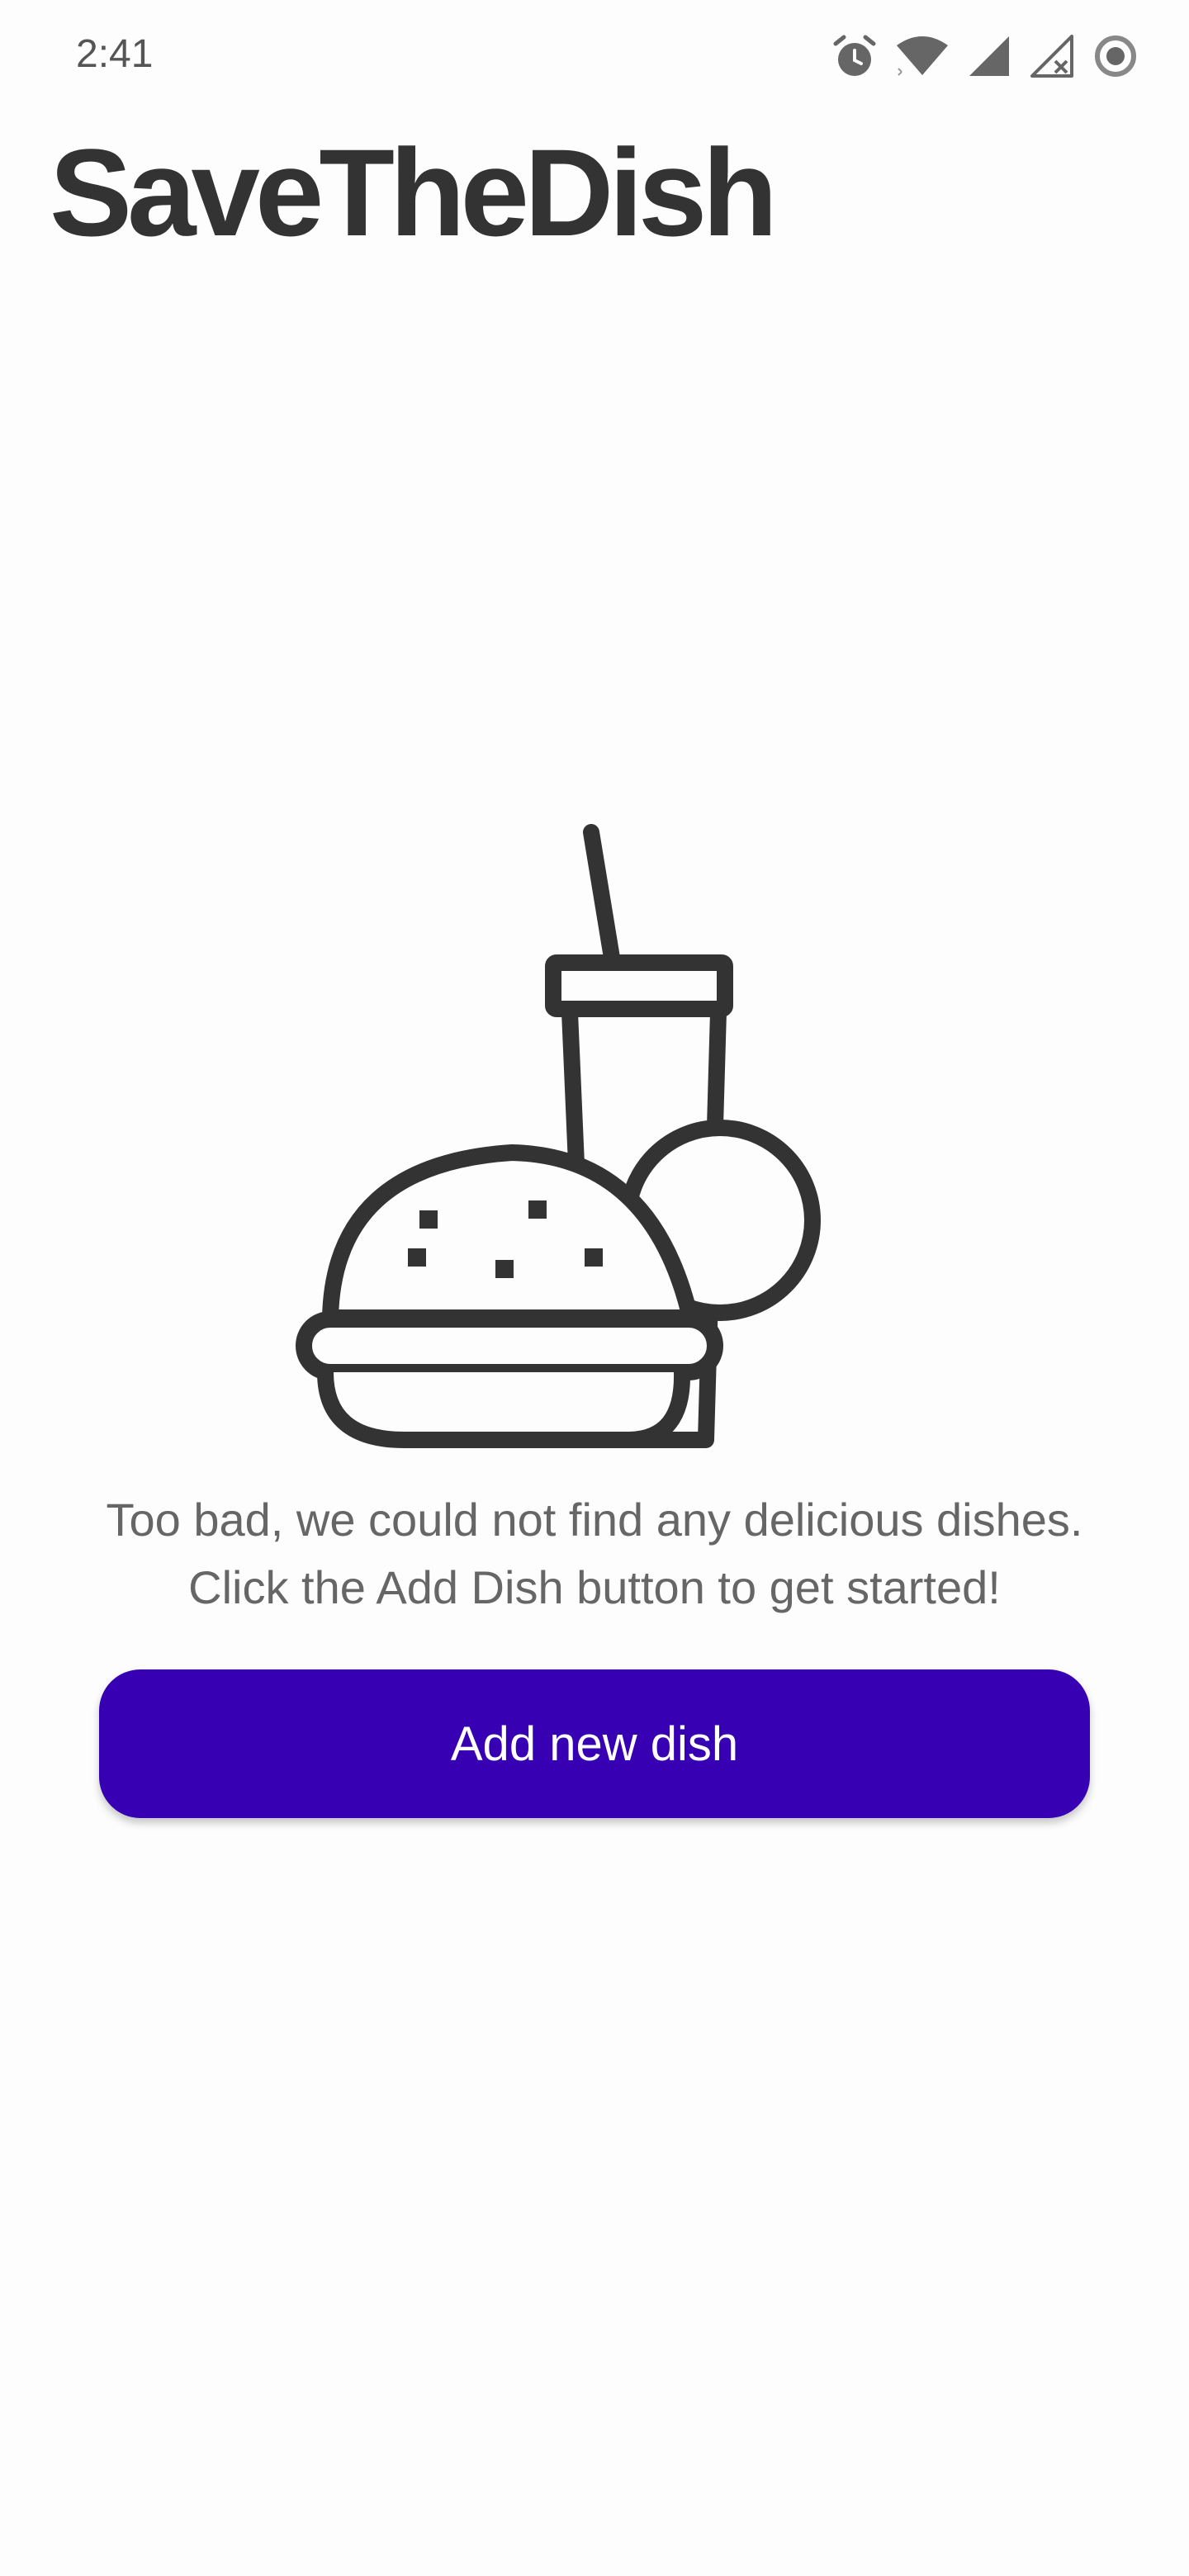 This screenshot has width=1189, height=2576. I want to click on status-bar: 2:41, so click(594, 58).